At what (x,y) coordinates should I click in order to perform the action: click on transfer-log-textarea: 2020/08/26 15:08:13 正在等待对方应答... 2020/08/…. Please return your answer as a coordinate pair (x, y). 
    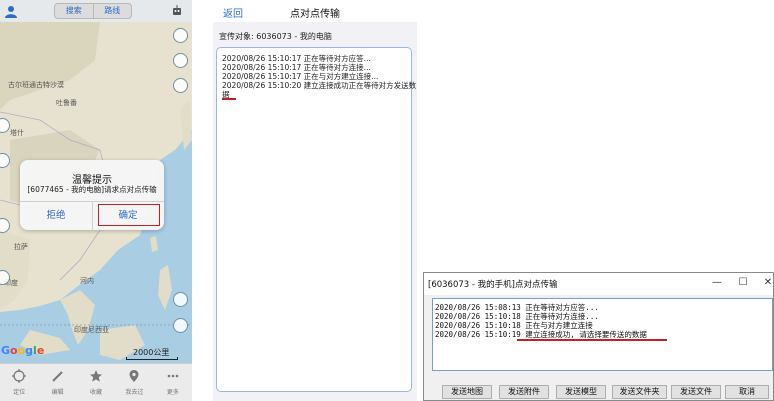
    Looking at the image, I should click on (602, 334).